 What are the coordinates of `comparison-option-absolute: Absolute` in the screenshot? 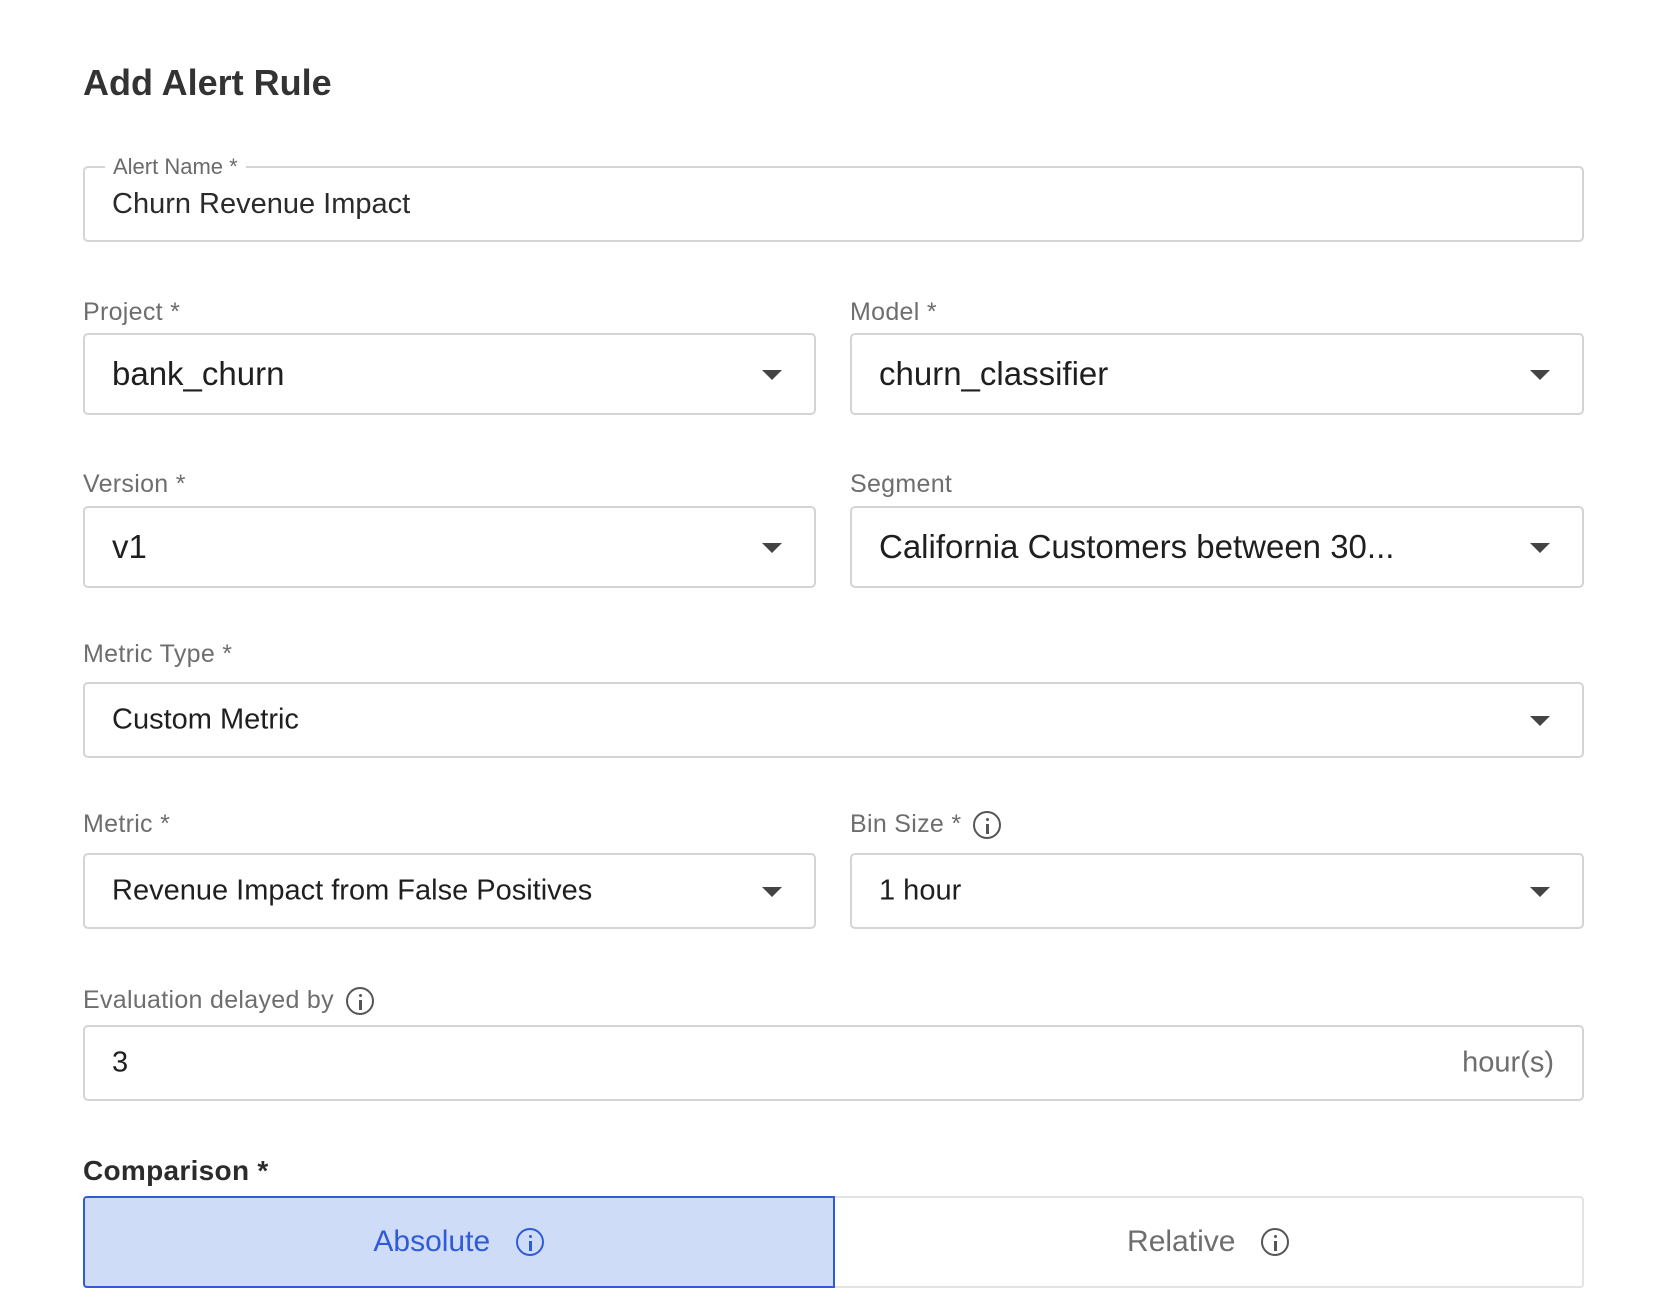 It's located at (459, 1242).